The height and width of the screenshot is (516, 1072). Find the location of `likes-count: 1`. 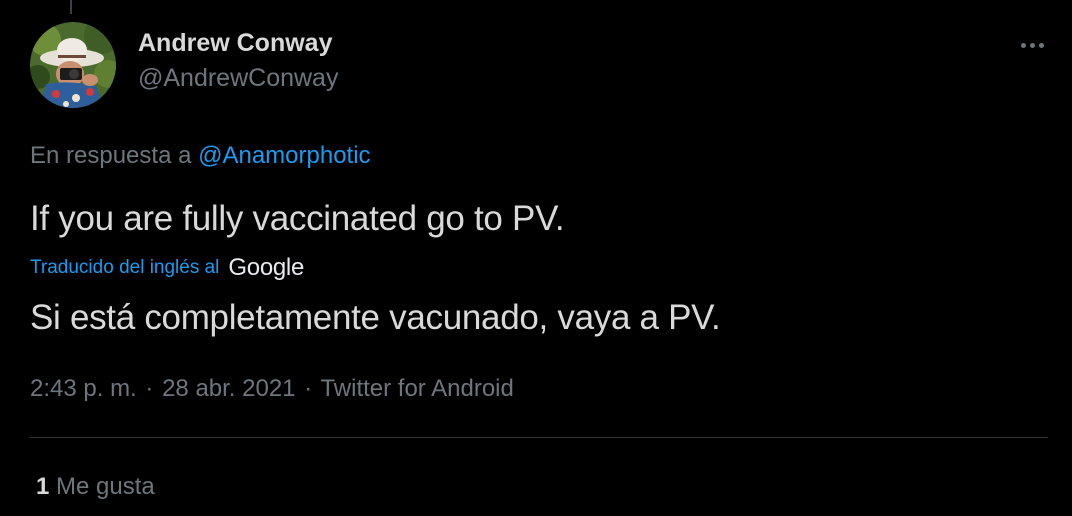

likes-count: 1 is located at coordinates (43, 486).